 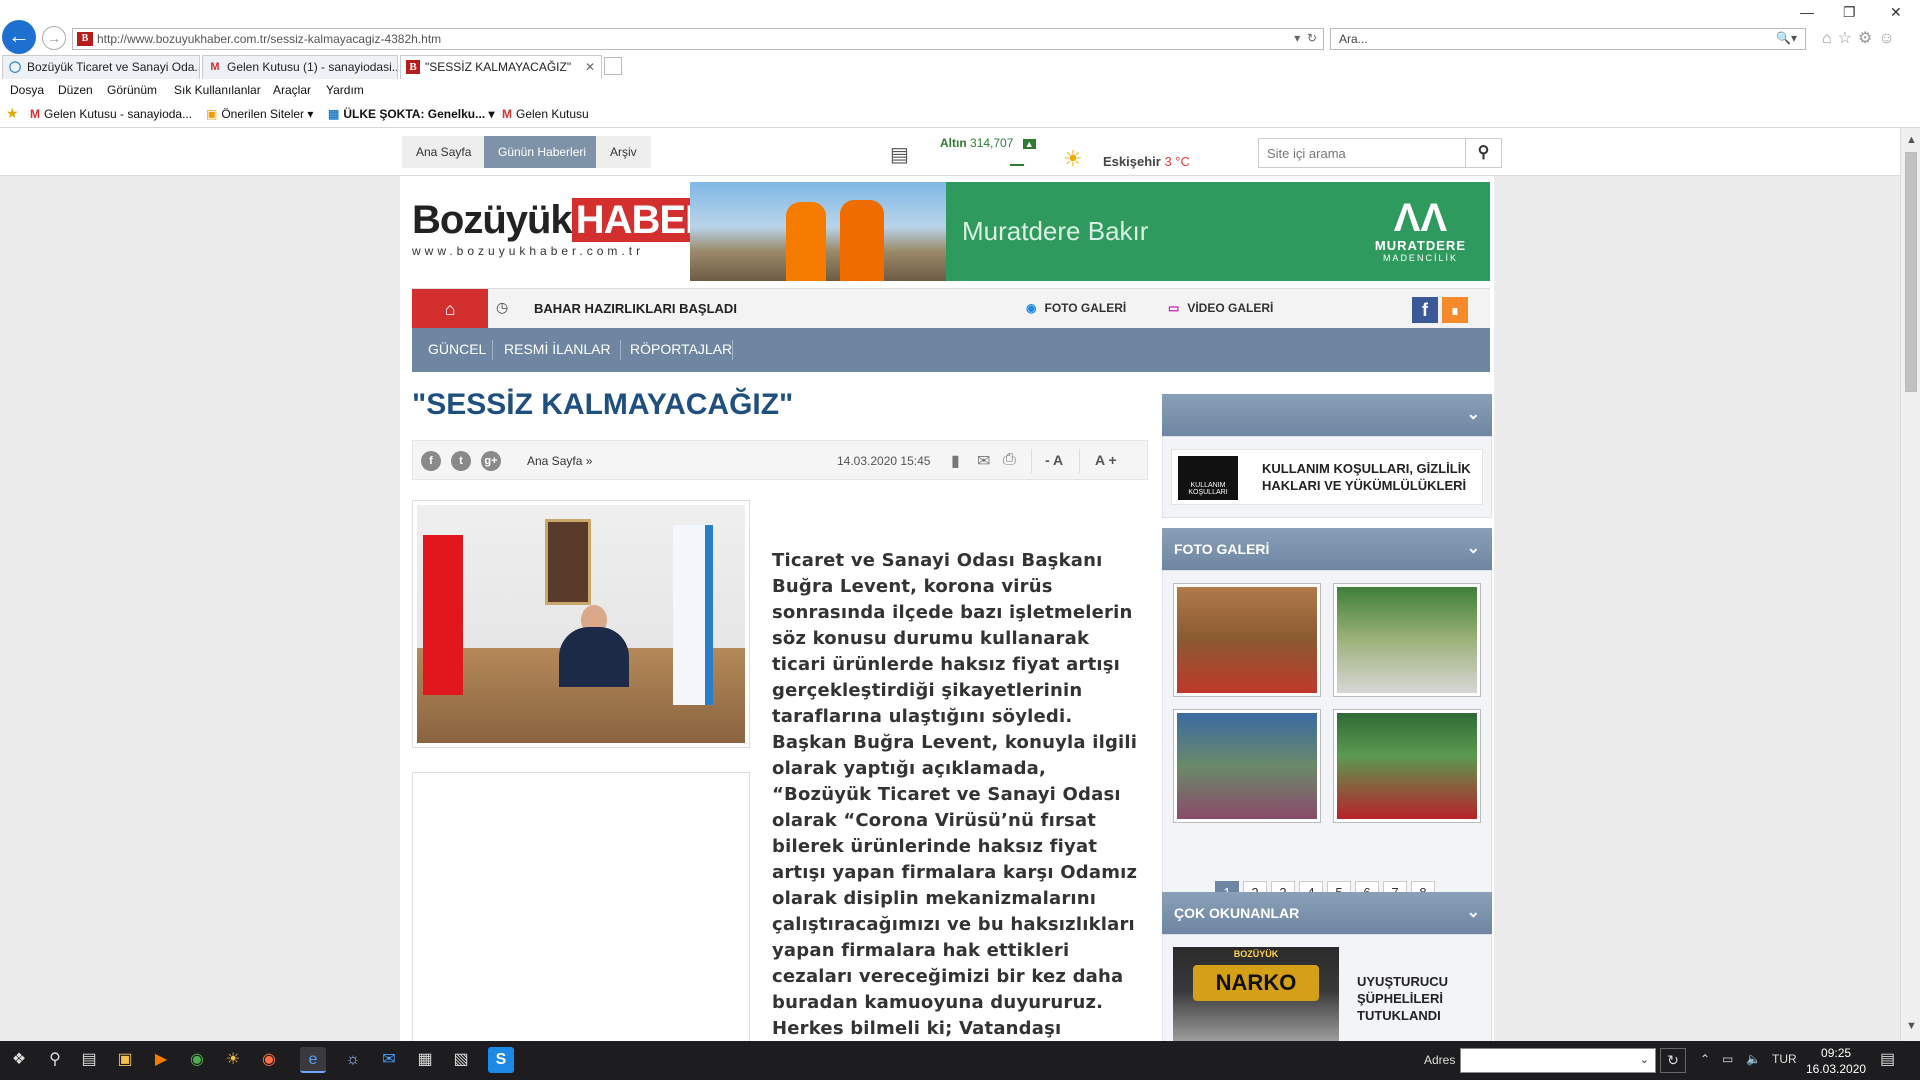 I want to click on photo-gallery-link: ◉ FOTO GALERİ, so click(x=1076, y=308).